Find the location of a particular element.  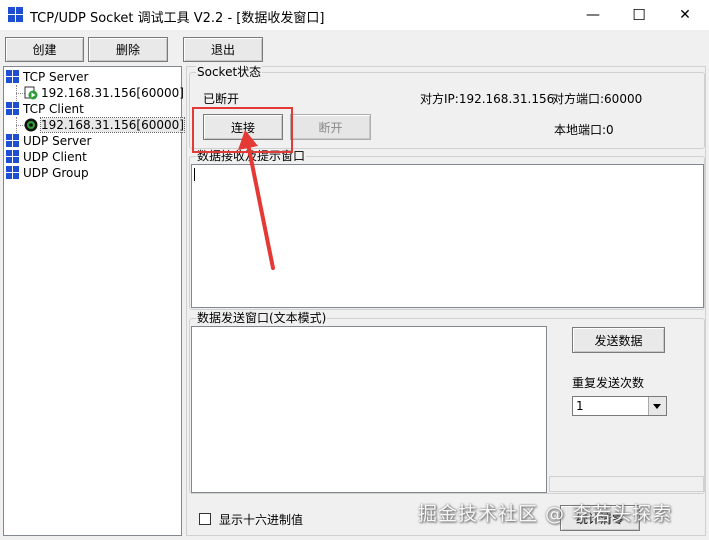

minimize-button: — is located at coordinates (593, 15).